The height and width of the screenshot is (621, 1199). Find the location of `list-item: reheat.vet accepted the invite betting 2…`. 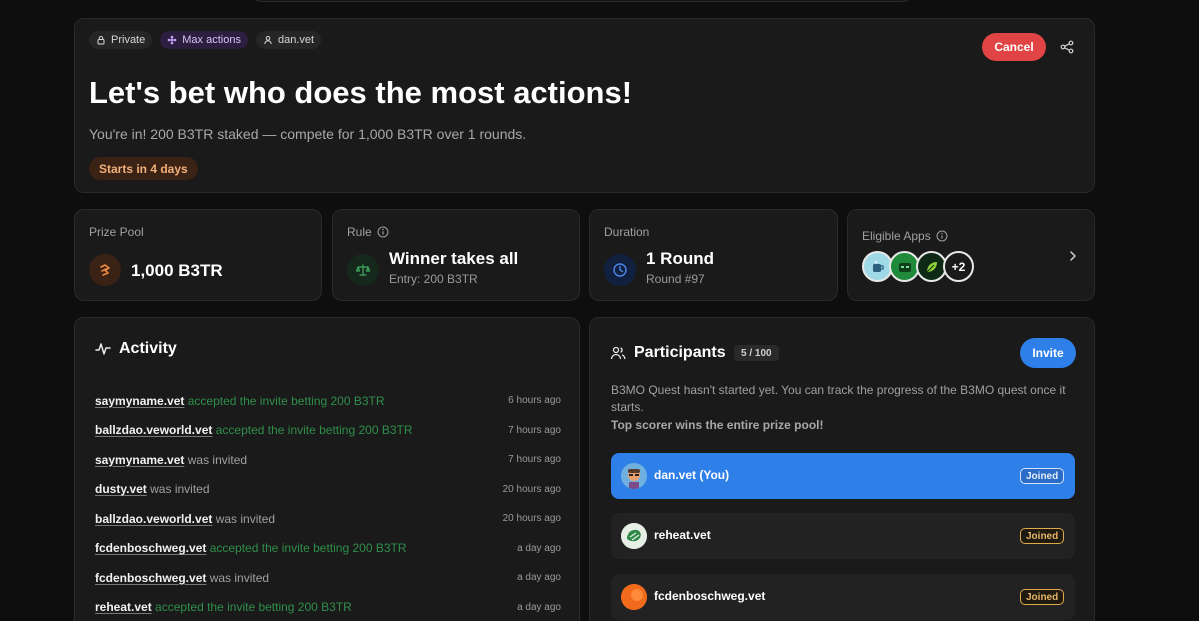

list-item: reheat.vet accepted the invite betting 2… is located at coordinates (328, 607).